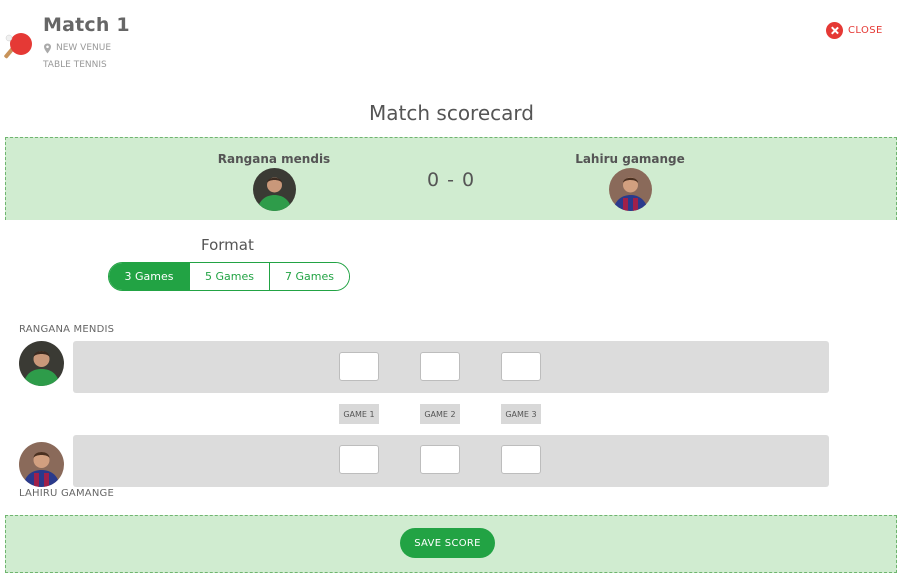 This screenshot has height=577, width=903. Describe the element at coordinates (440, 459) in the screenshot. I see `player2-game2-input` at that location.